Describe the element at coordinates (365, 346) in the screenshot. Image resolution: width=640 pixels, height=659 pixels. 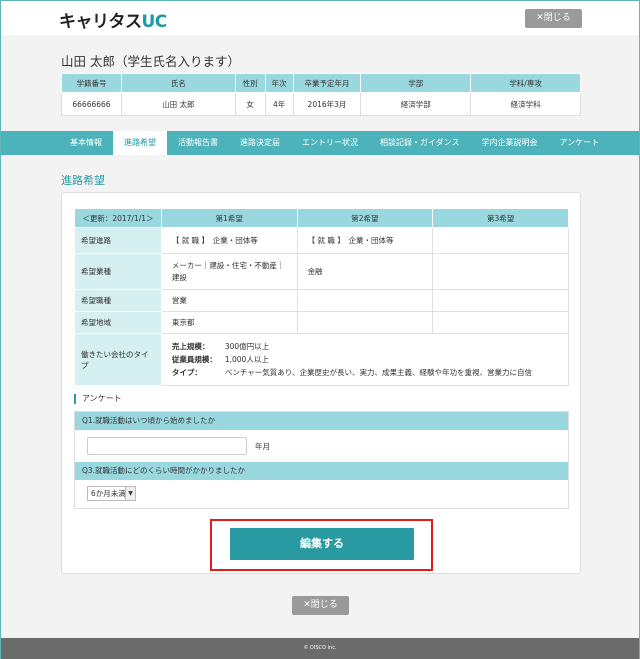
I see `sales-scale-row: 売上規模： 300億円以上` at that location.